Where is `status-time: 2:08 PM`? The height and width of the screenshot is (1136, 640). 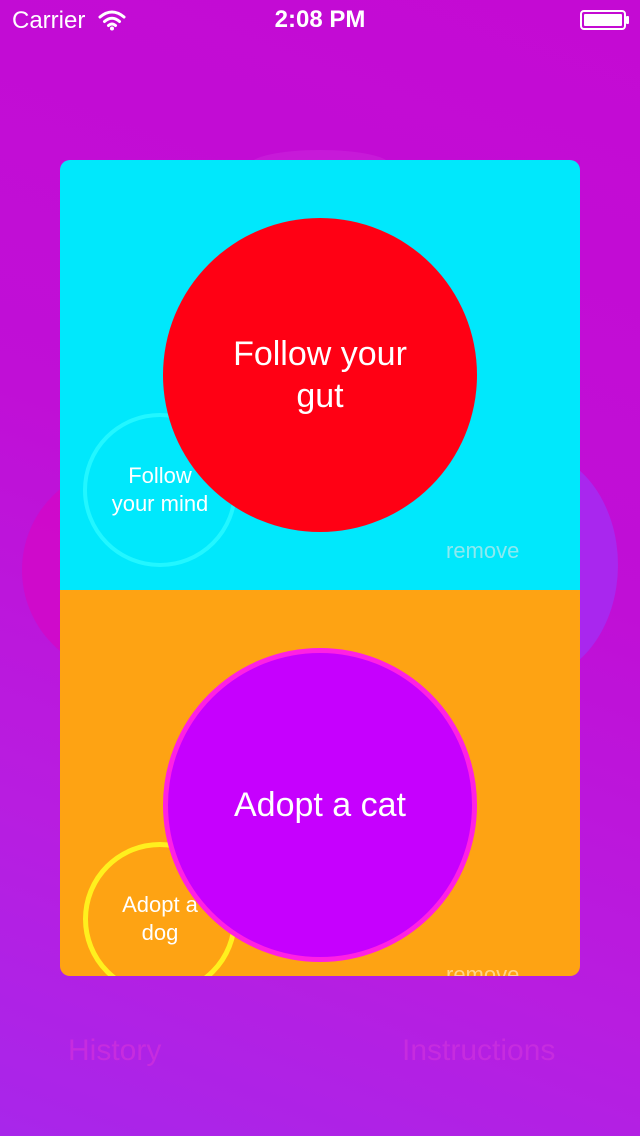 status-time: 2:08 PM is located at coordinates (320, 19).